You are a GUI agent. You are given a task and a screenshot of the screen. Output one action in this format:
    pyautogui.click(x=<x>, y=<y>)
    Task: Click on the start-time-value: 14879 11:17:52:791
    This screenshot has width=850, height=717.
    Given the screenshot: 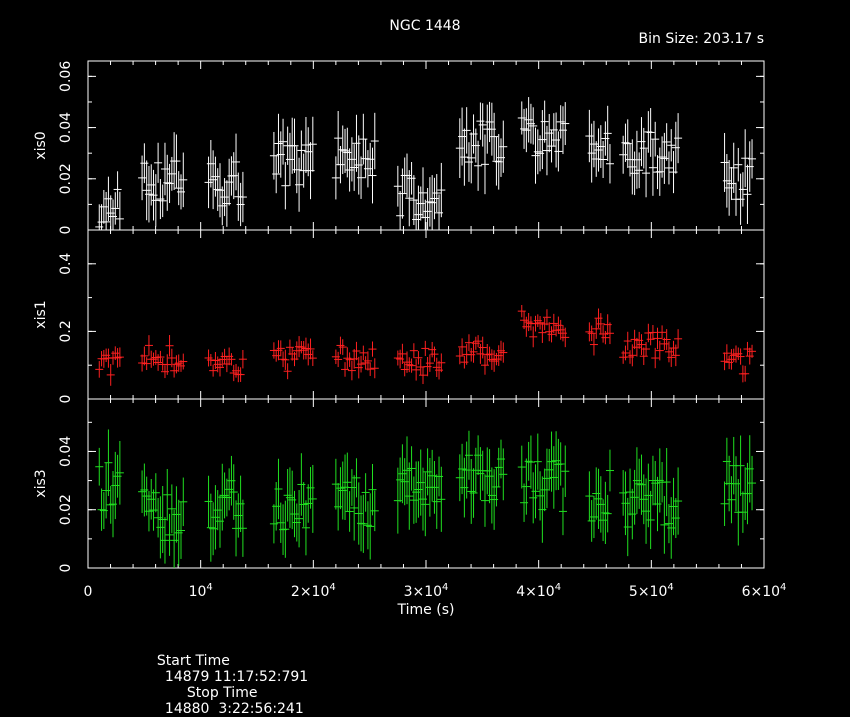 What is the action you would take?
    pyautogui.click(x=236, y=677)
    